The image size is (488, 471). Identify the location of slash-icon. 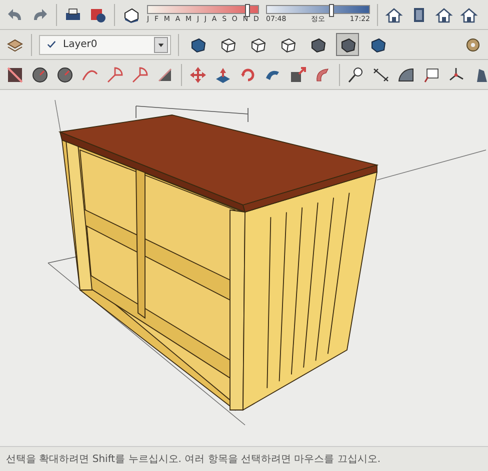
(15, 75).